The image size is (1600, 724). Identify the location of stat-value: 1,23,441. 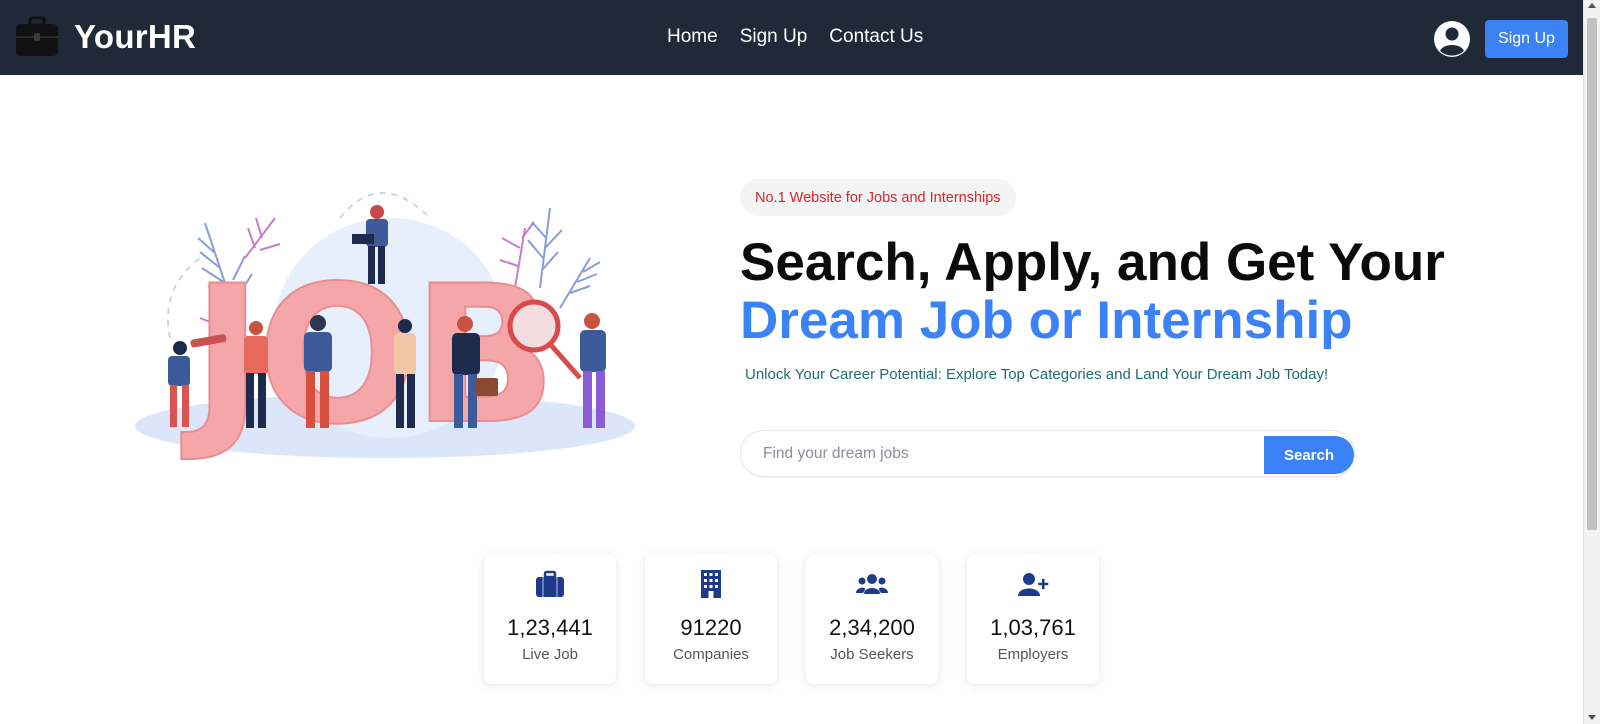
(550, 627).